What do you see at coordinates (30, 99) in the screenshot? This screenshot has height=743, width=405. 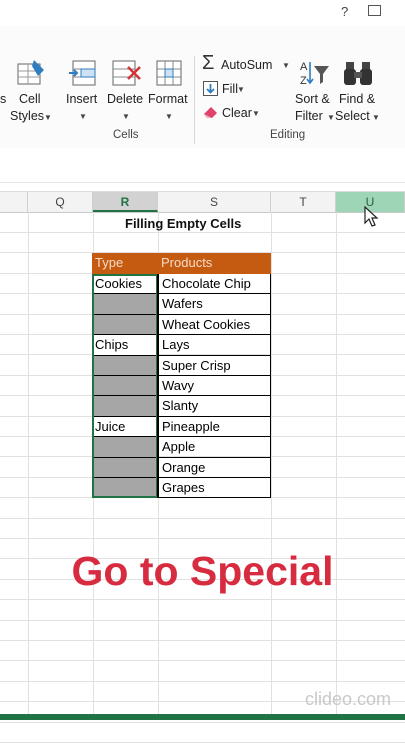 I see `cell-styles-label-1: Cell` at bounding box center [30, 99].